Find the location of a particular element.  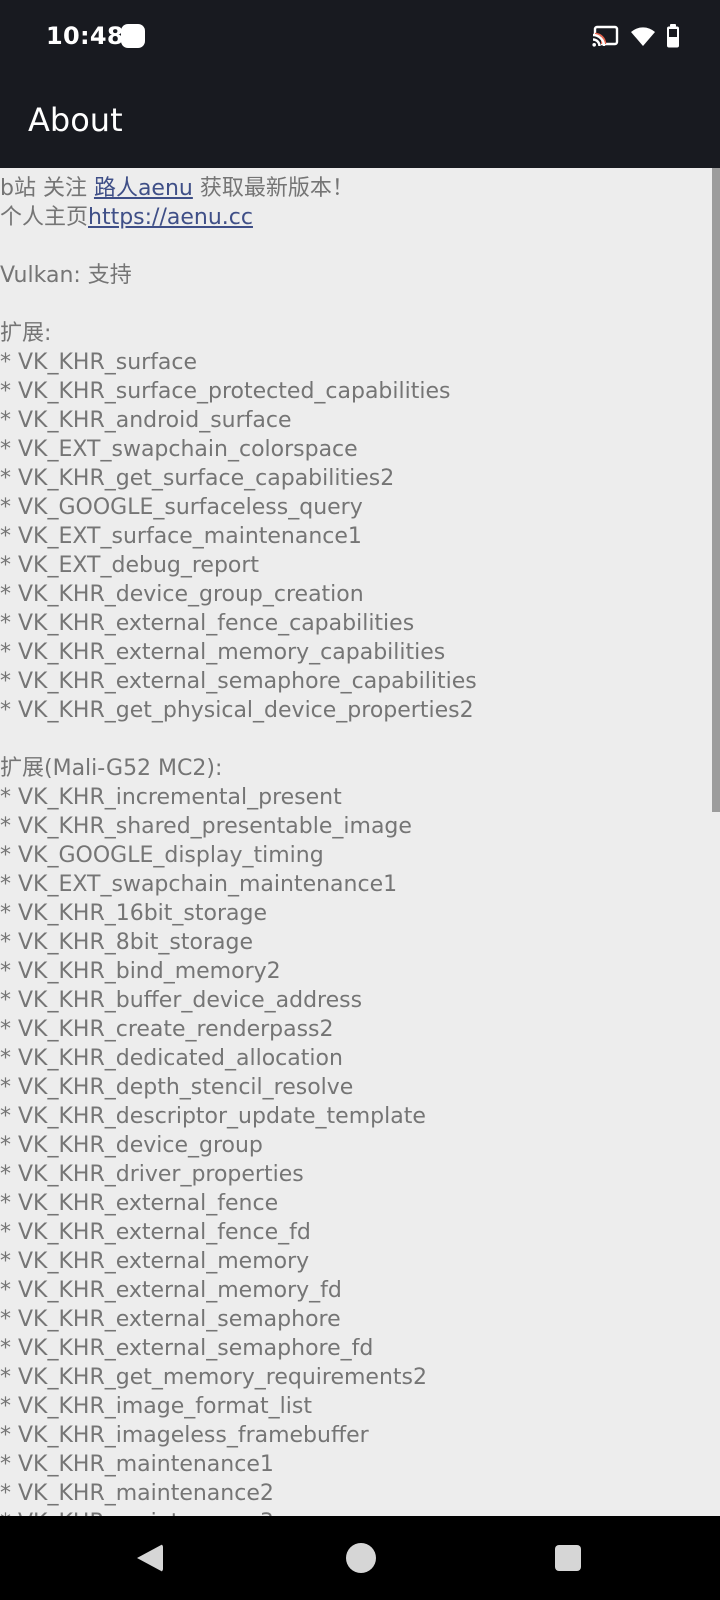

extension-item: * VK_KHR_external_semaphore_capabilities is located at coordinates (238, 681).